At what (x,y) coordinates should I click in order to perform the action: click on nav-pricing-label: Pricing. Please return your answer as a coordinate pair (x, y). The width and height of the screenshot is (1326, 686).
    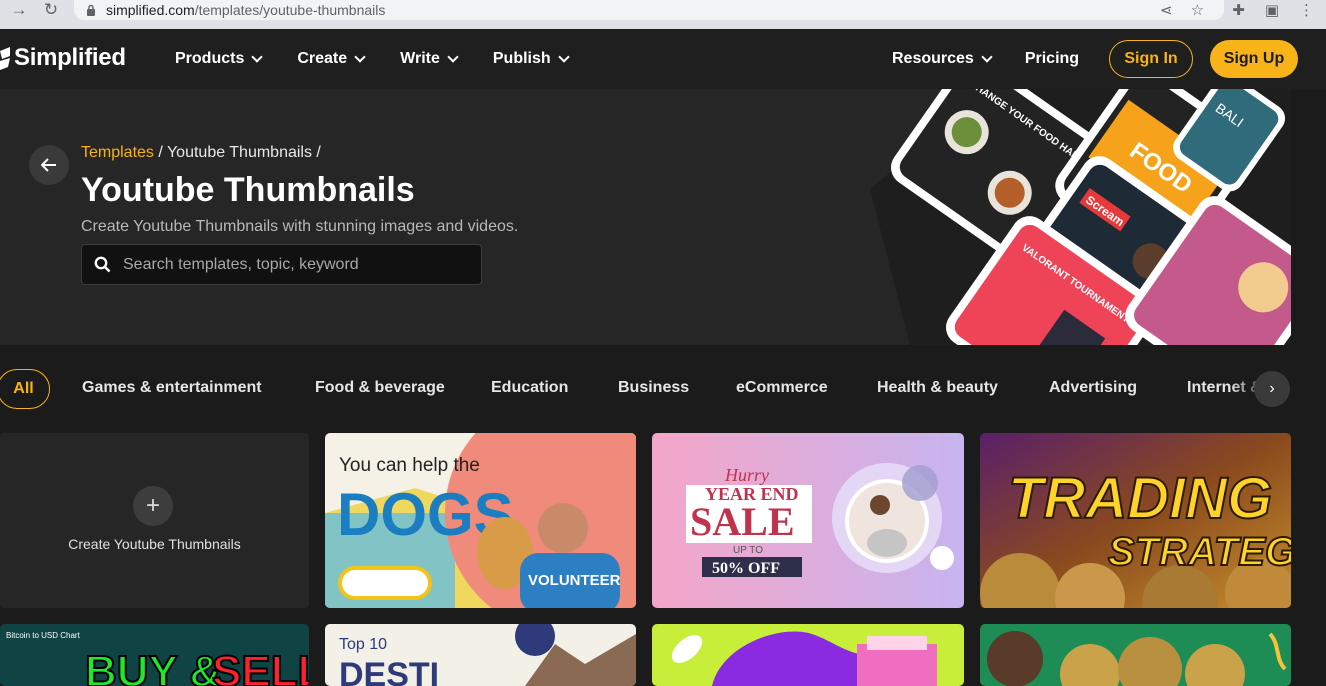
    Looking at the image, I should click on (1052, 58).